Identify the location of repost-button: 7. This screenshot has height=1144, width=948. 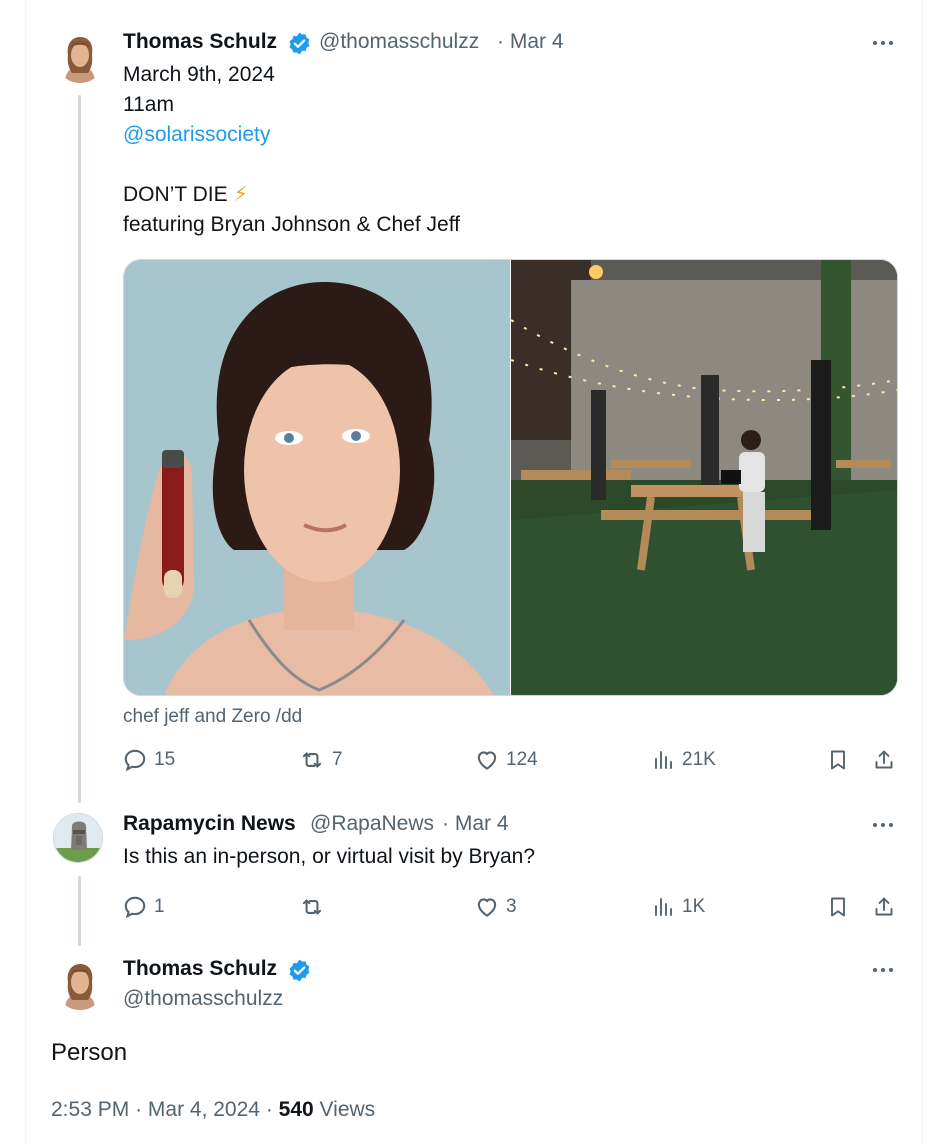
(320, 760).